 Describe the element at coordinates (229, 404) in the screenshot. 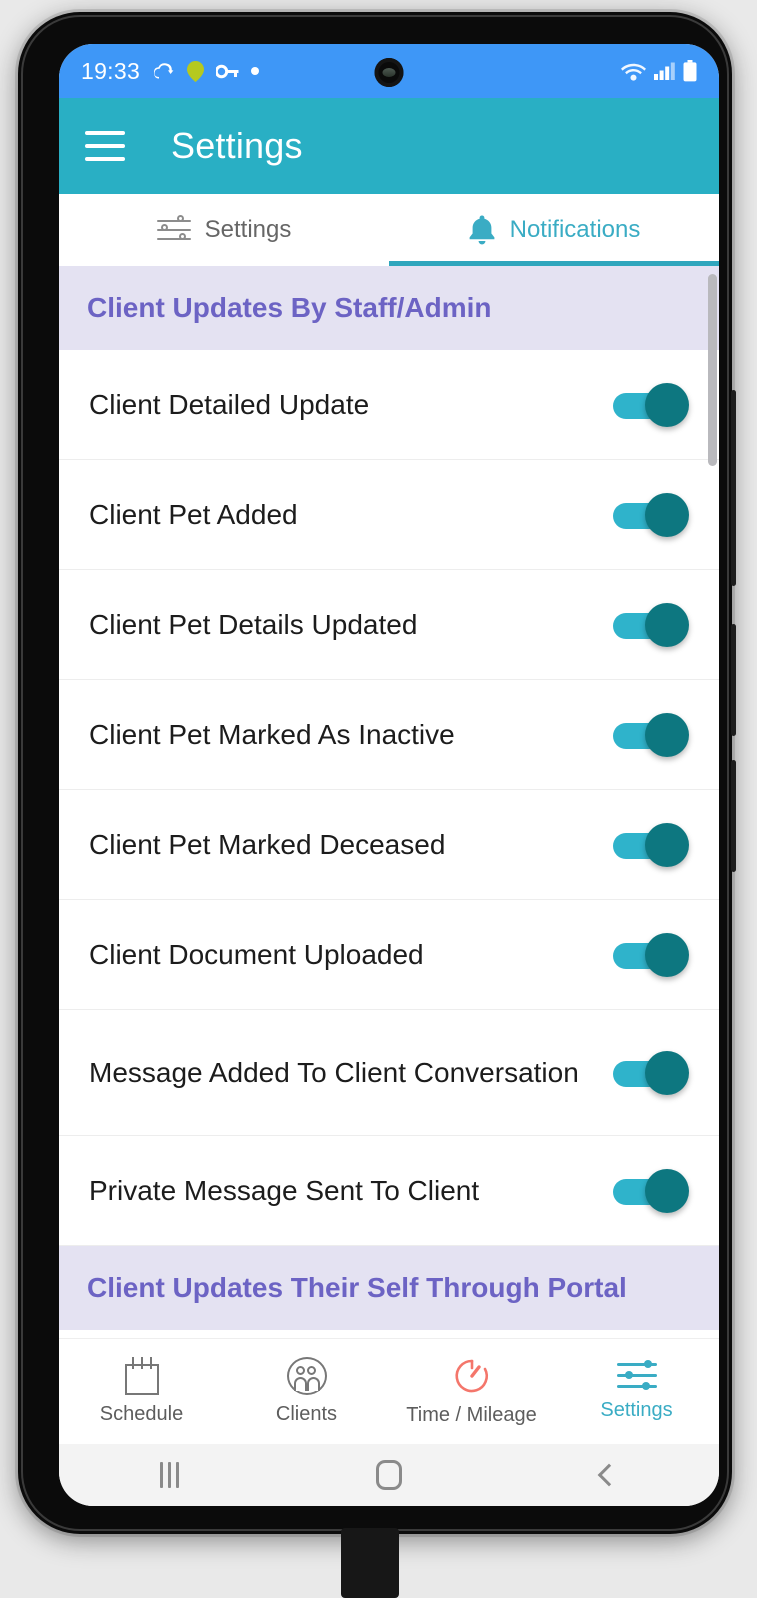

I see `row-label: Client Detailed Update` at that location.